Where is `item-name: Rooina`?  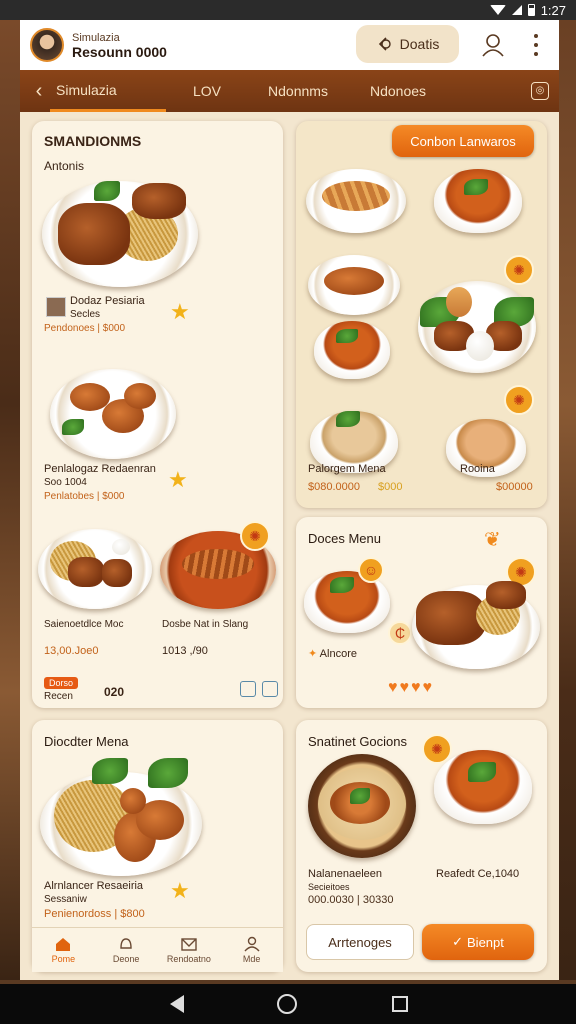 item-name: Rooina is located at coordinates (477, 469).